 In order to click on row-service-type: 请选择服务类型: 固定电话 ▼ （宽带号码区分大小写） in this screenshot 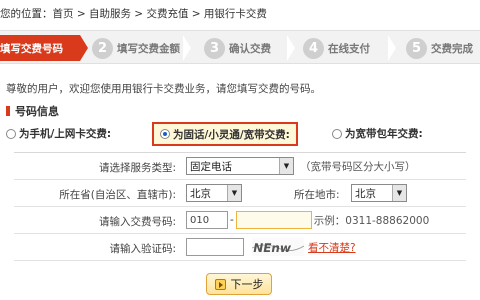, I will do `click(240, 166)`.